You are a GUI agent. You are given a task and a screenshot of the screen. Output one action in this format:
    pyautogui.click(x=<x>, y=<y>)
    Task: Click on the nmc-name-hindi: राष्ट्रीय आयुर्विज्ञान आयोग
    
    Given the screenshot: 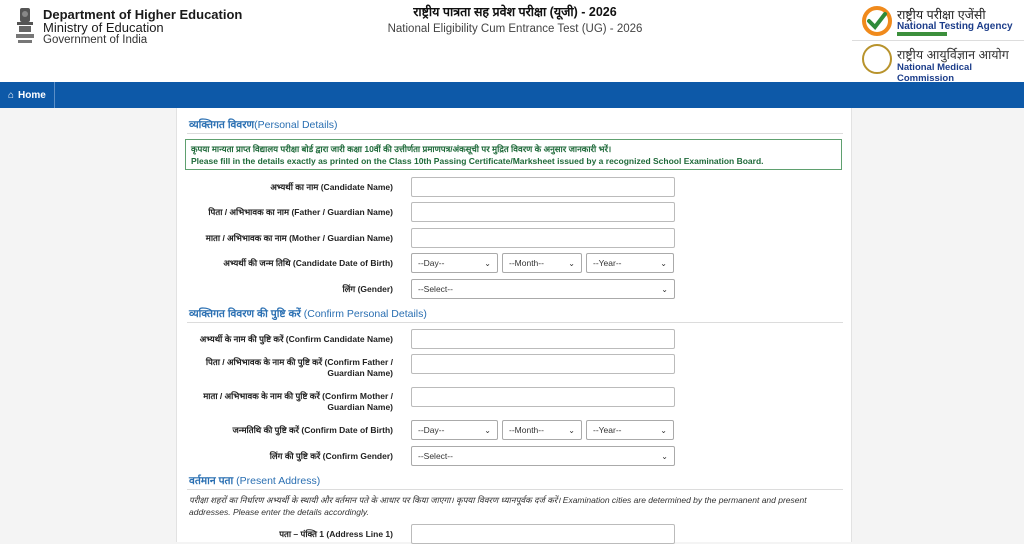 What is the action you would take?
    pyautogui.click(x=953, y=55)
    